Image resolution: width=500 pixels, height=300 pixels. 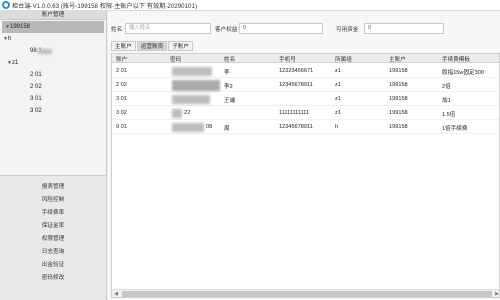 I want to click on tree-header: 账户管理, so click(x=53, y=15).